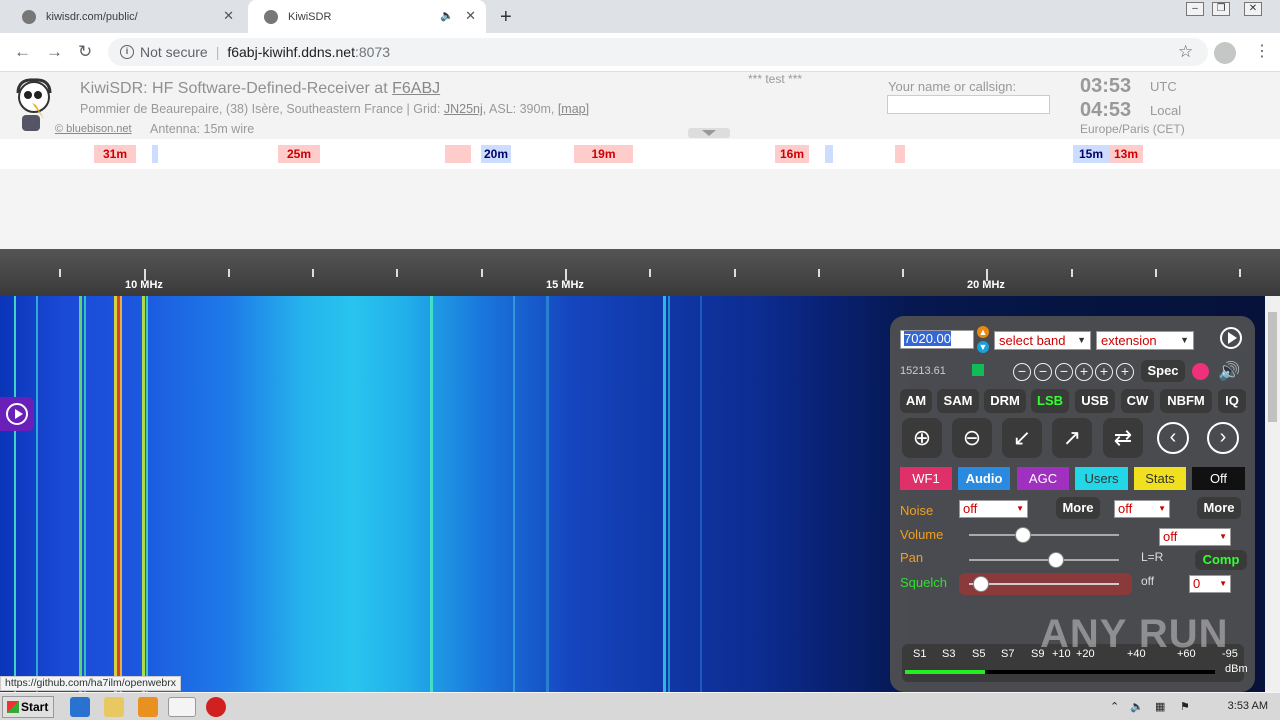 This screenshot has height=720, width=1280. Describe the element at coordinates (640, 209) in the screenshot. I see `spectrum-area` at that location.